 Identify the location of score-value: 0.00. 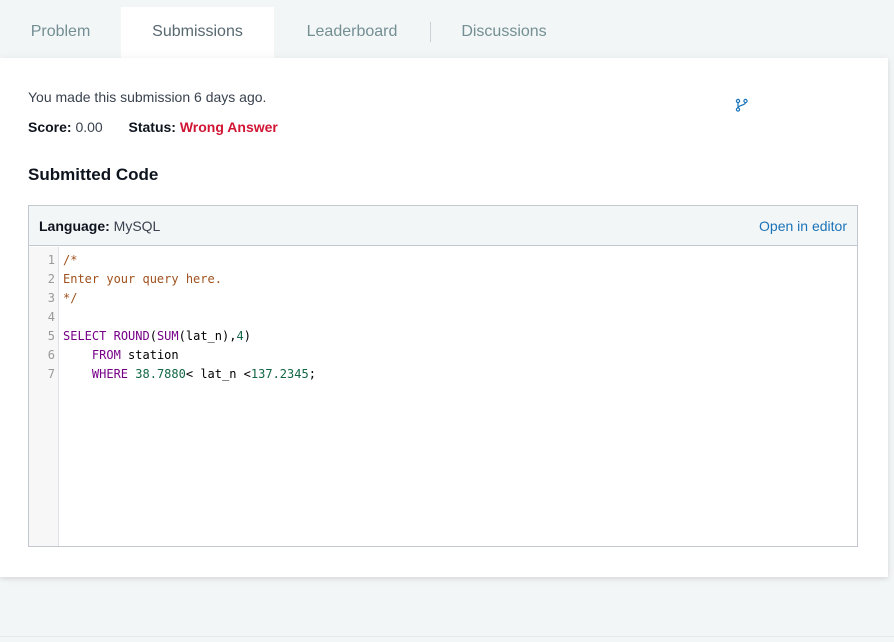
(89, 127).